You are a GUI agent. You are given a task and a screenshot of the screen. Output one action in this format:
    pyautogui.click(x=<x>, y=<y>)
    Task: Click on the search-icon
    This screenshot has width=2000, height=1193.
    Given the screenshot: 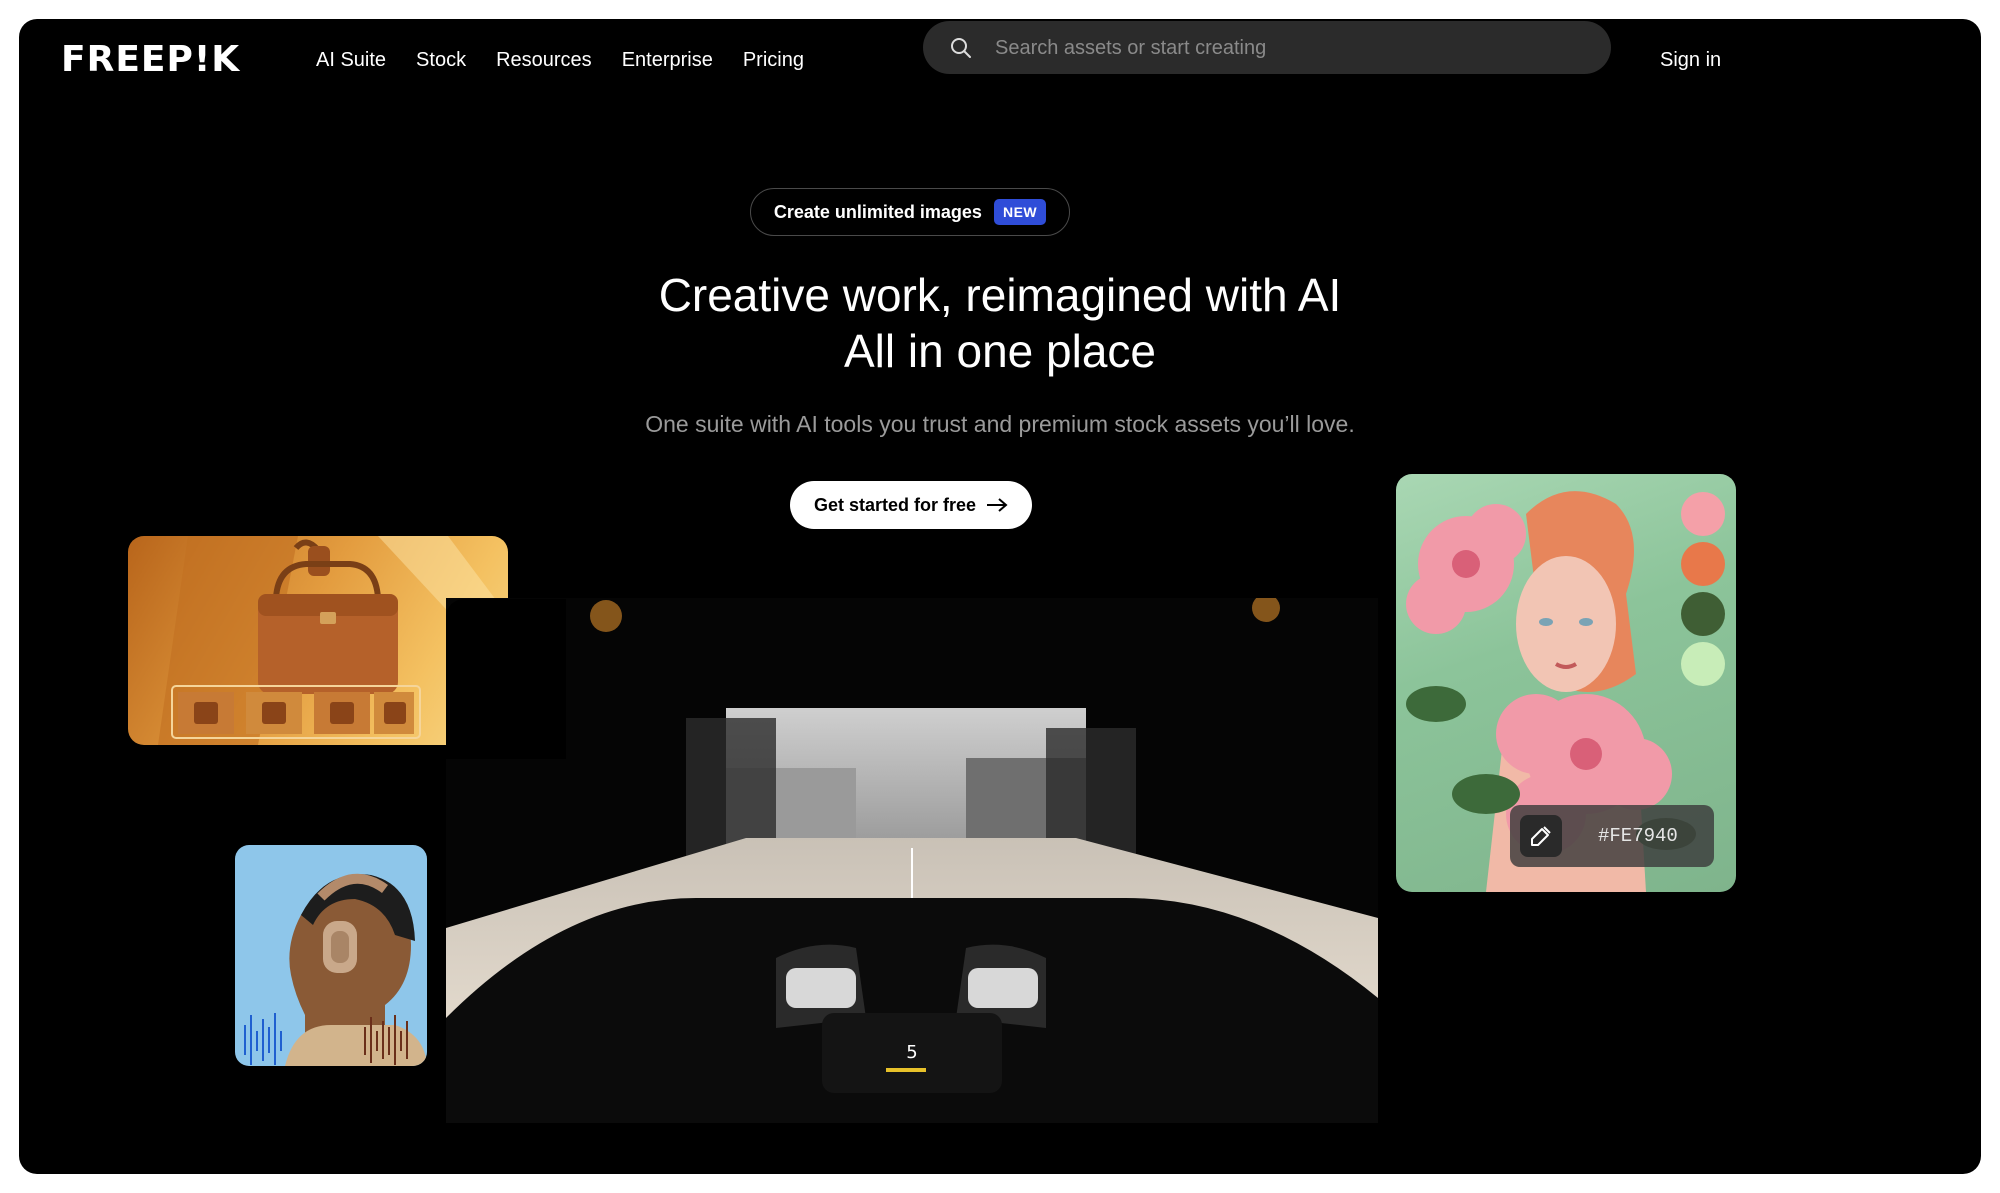 What is the action you would take?
    pyautogui.click(x=961, y=48)
    